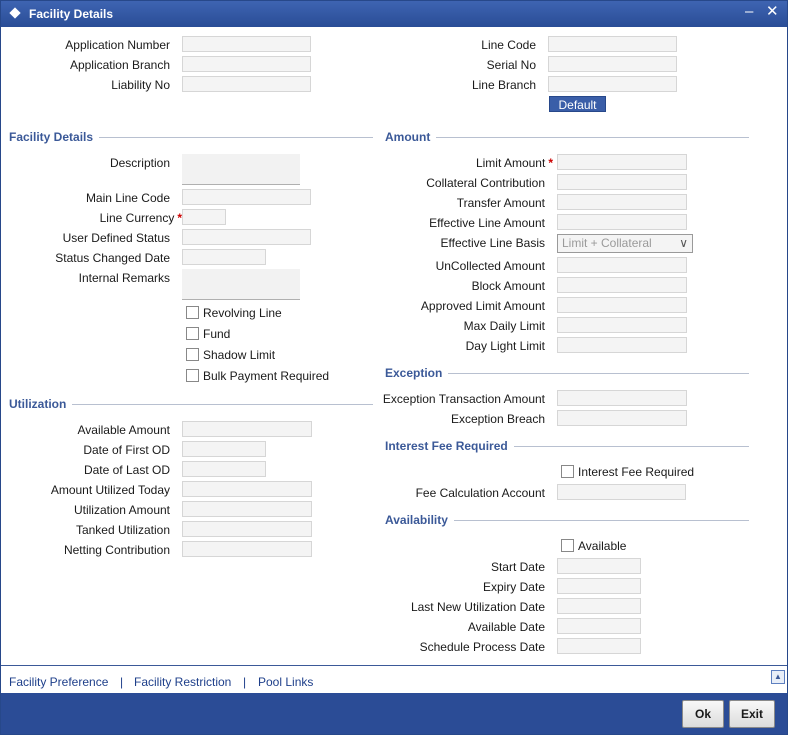 This screenshot has width=788, height=735. Describe the element at coordinates (41, 404) in the screenshot. I see `utilization-heading: Utilization` at that location.